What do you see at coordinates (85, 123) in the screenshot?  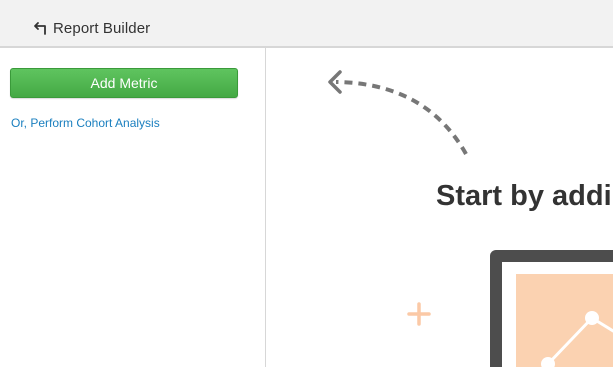 I see `cohort-analysis-link: Or, Perform Cohort Analysis` at bounding box center [85, 123].